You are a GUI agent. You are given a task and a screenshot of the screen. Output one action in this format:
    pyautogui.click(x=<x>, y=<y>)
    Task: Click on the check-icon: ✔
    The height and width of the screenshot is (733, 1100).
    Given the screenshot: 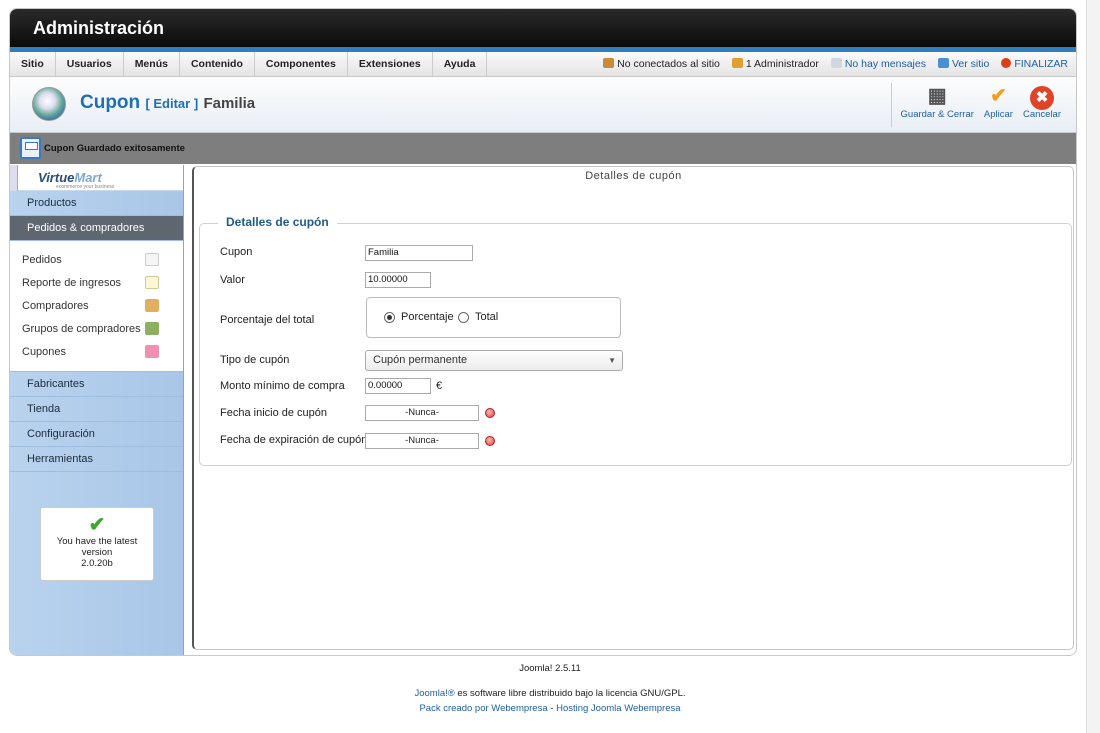 What is the action you would take?
    pyautogui.click(x=998, y=96)
    